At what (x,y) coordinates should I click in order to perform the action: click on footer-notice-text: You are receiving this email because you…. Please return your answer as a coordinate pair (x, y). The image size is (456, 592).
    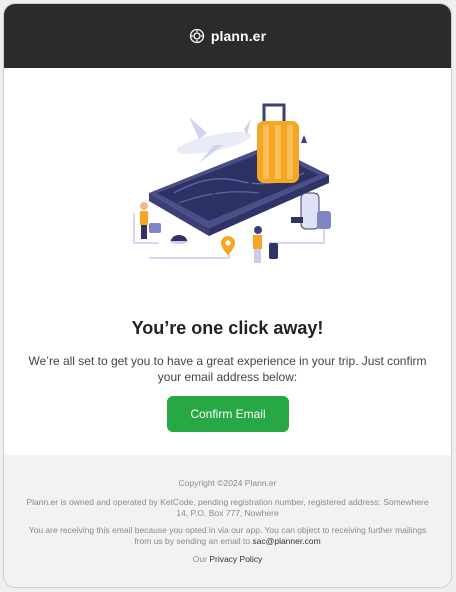
    Looking at the image, I should click on (227, 535).